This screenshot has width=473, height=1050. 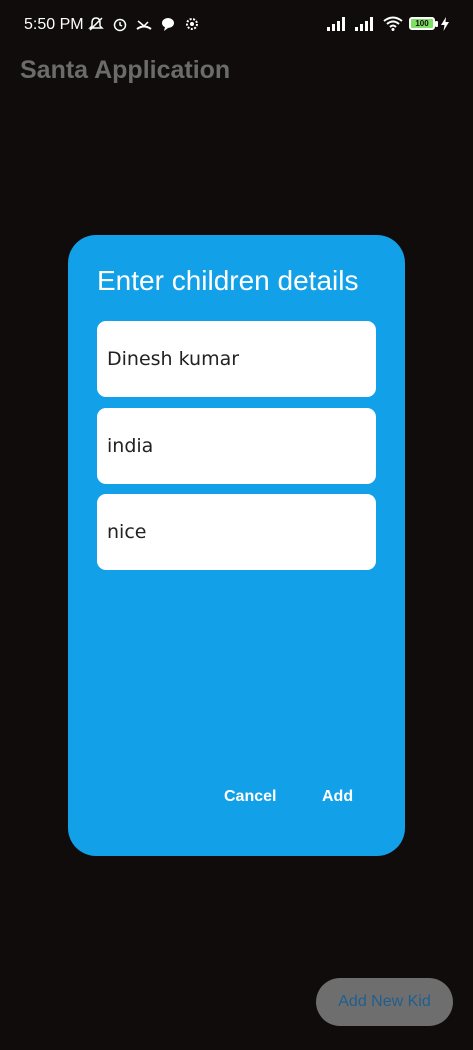 I want to click on dialog-title: Enter children details, so click(x=228, y=280).